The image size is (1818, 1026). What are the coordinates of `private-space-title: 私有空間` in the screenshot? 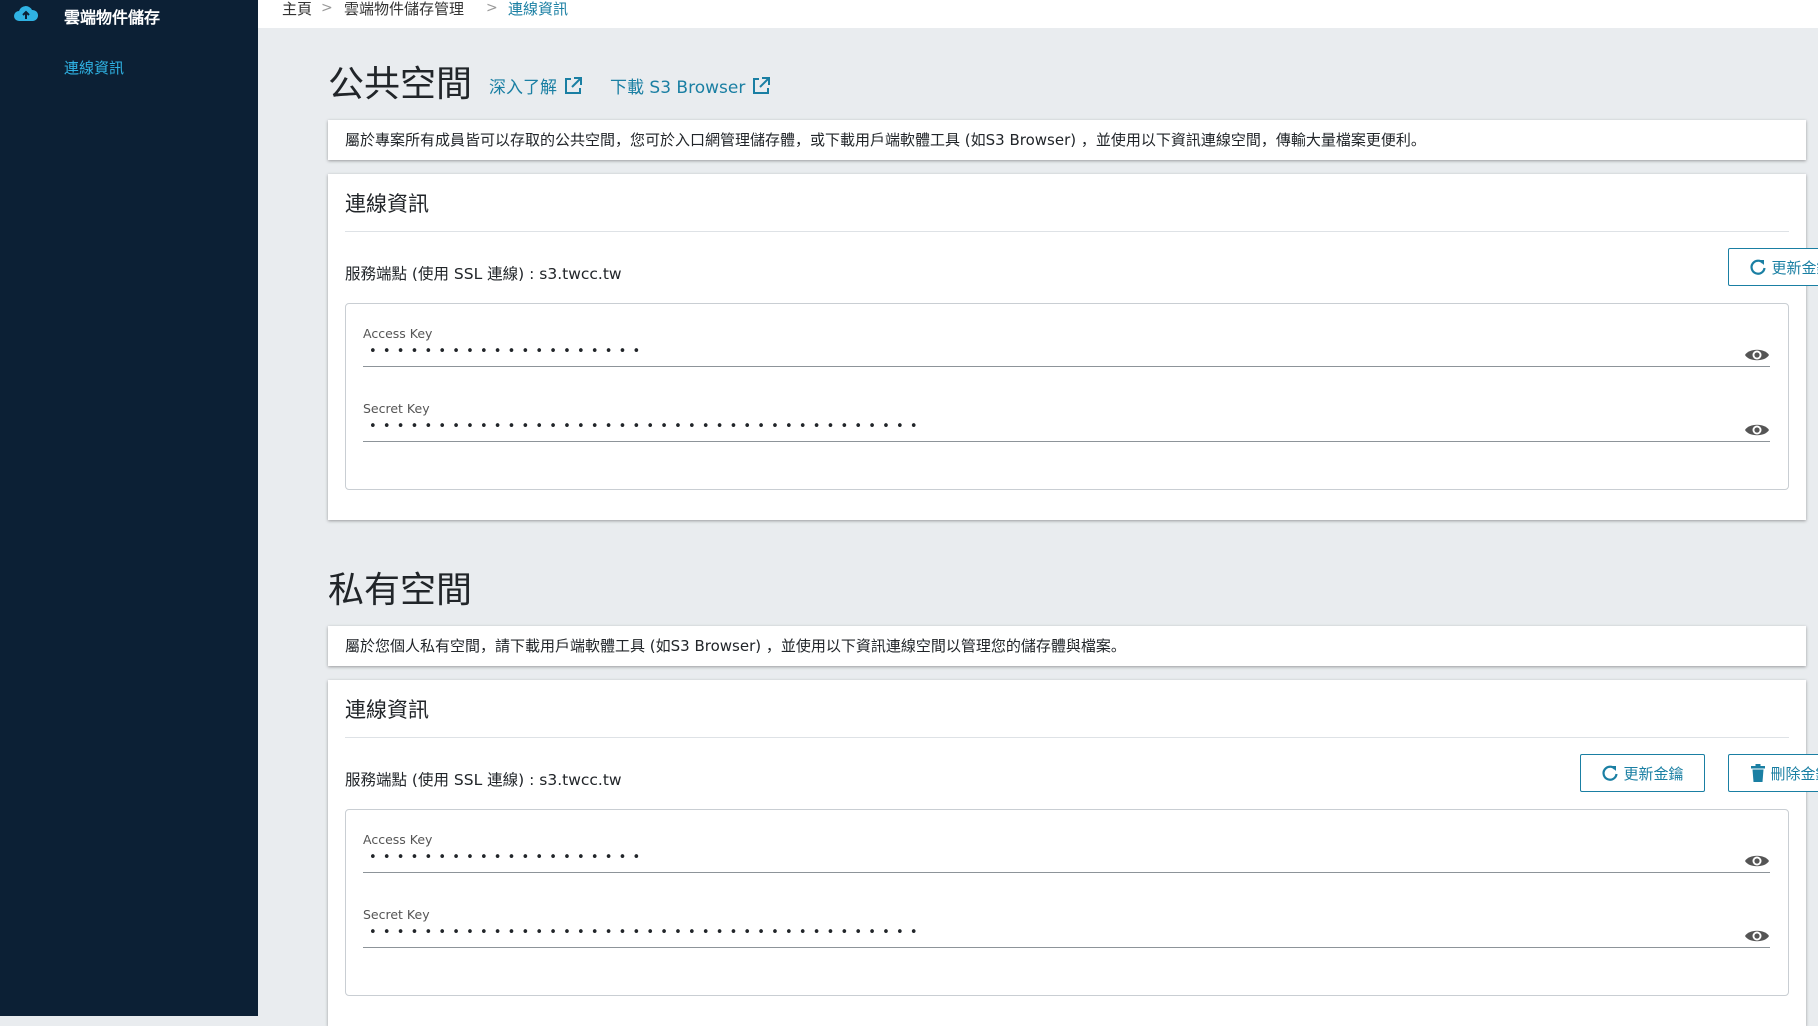 It's located at (400, 590).